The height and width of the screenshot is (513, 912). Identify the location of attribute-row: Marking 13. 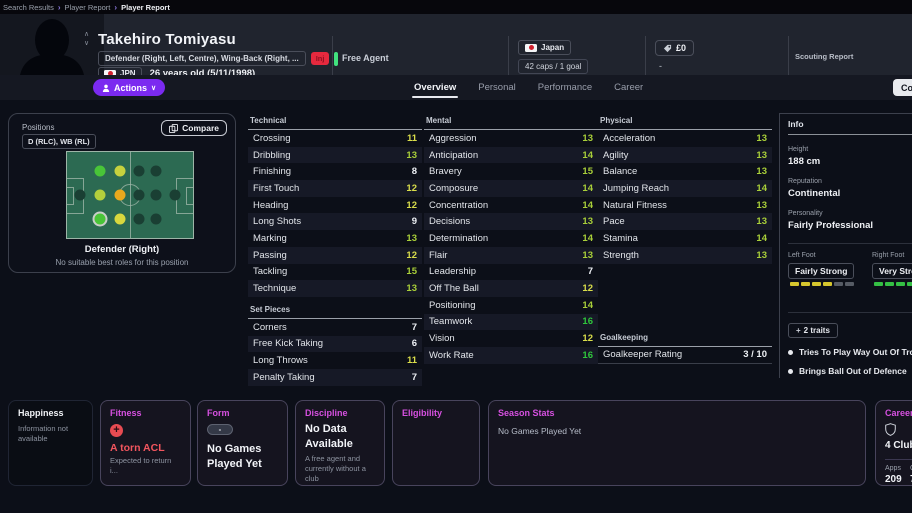
(335, 238).